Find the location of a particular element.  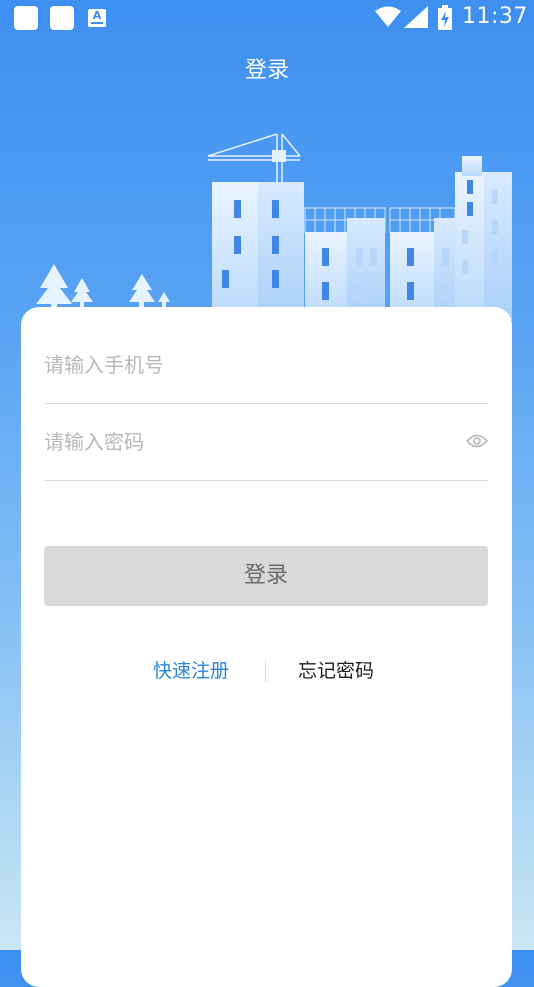

register-link: 快速注册 is located at coordinates (191, 669).